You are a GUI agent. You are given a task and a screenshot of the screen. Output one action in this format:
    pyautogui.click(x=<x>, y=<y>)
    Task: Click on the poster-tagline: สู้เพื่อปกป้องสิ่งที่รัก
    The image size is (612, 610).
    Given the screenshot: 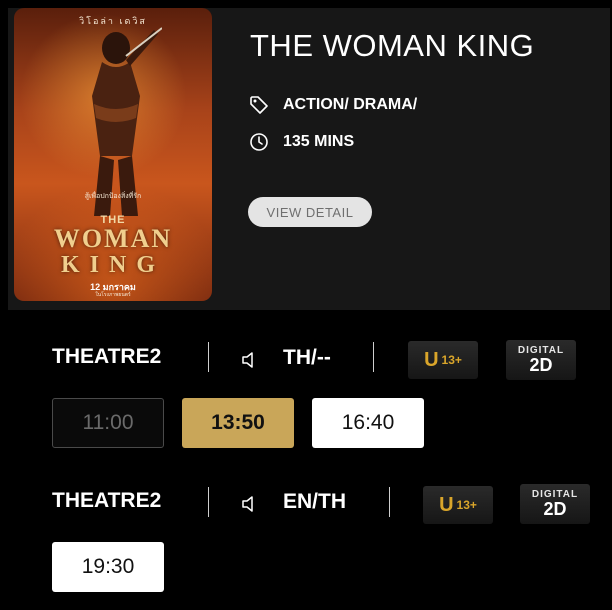 What is the action you would take?
    pyautogui.click(x=113, y=196)
    